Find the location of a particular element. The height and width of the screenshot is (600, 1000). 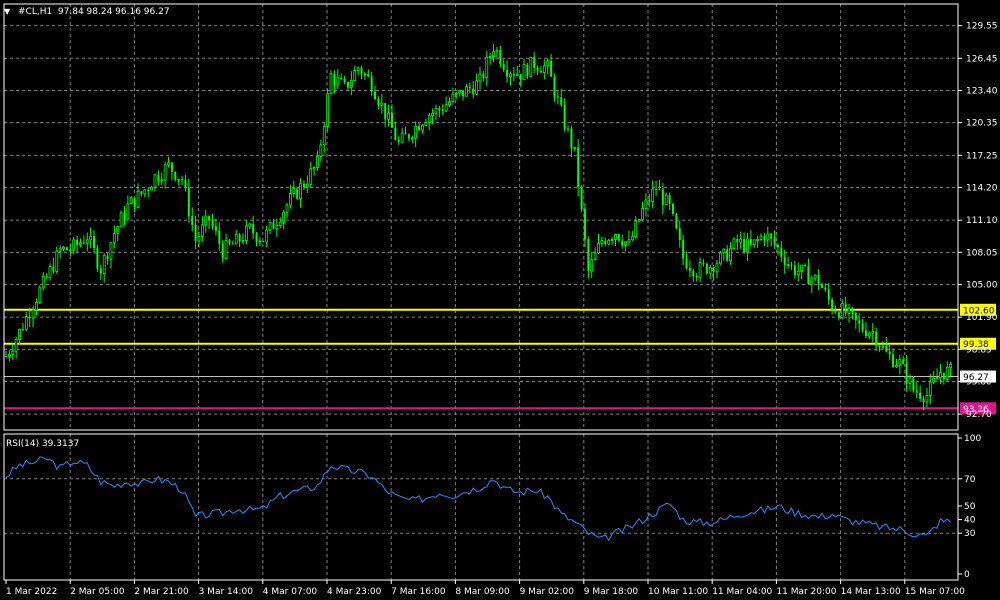

rsi-tick-label: 30 is located at coordinates (970, 534).